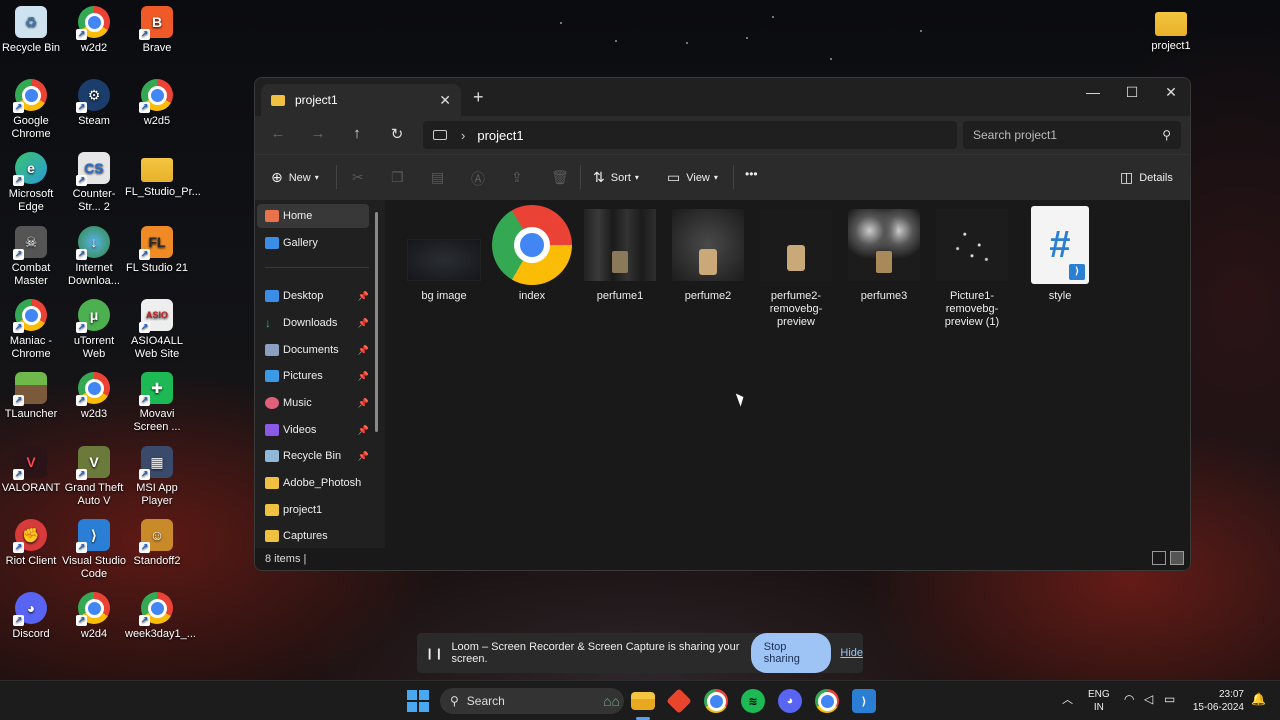 The image size is (1280, 720). What do you see at coordinates (94, 396) in the screenshot?
I see `desktop-icon-w2d3: w2d3` at bounding box center [94, 396].